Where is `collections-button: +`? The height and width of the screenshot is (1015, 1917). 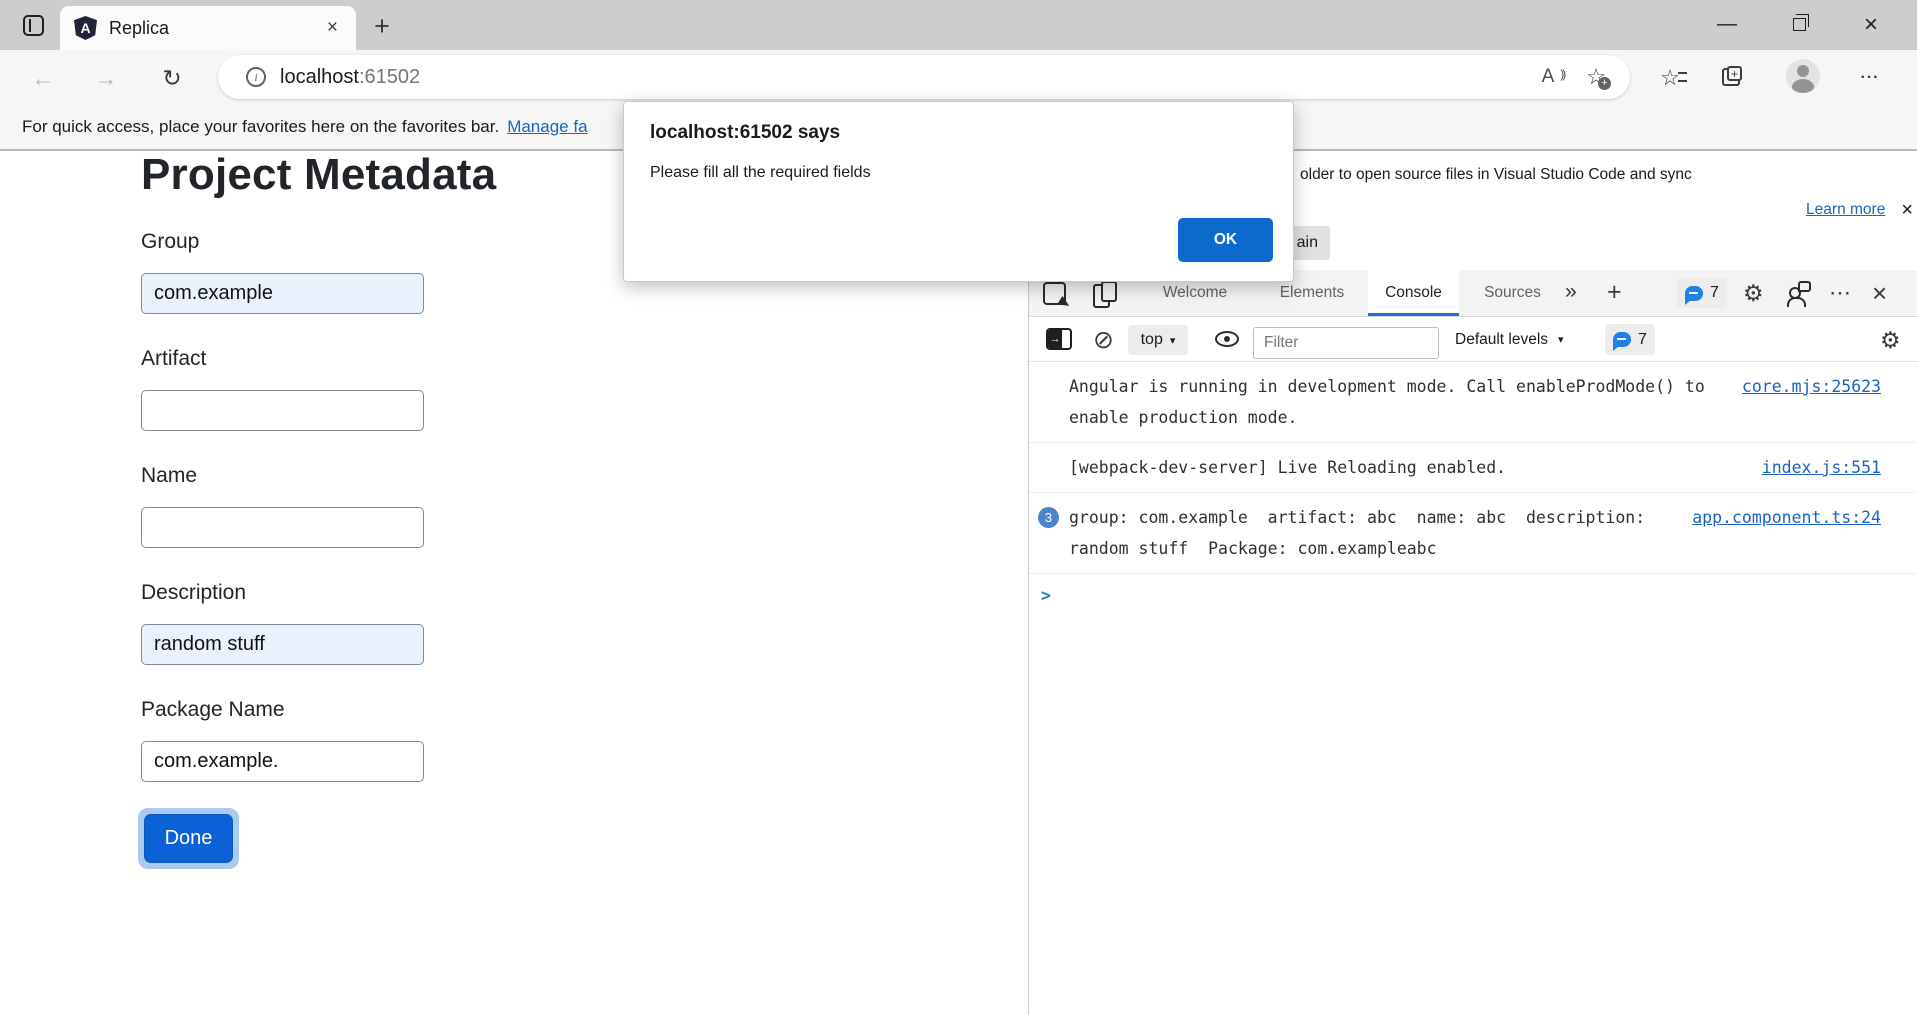 collections-button: + is located at coordinates (1732, 76).